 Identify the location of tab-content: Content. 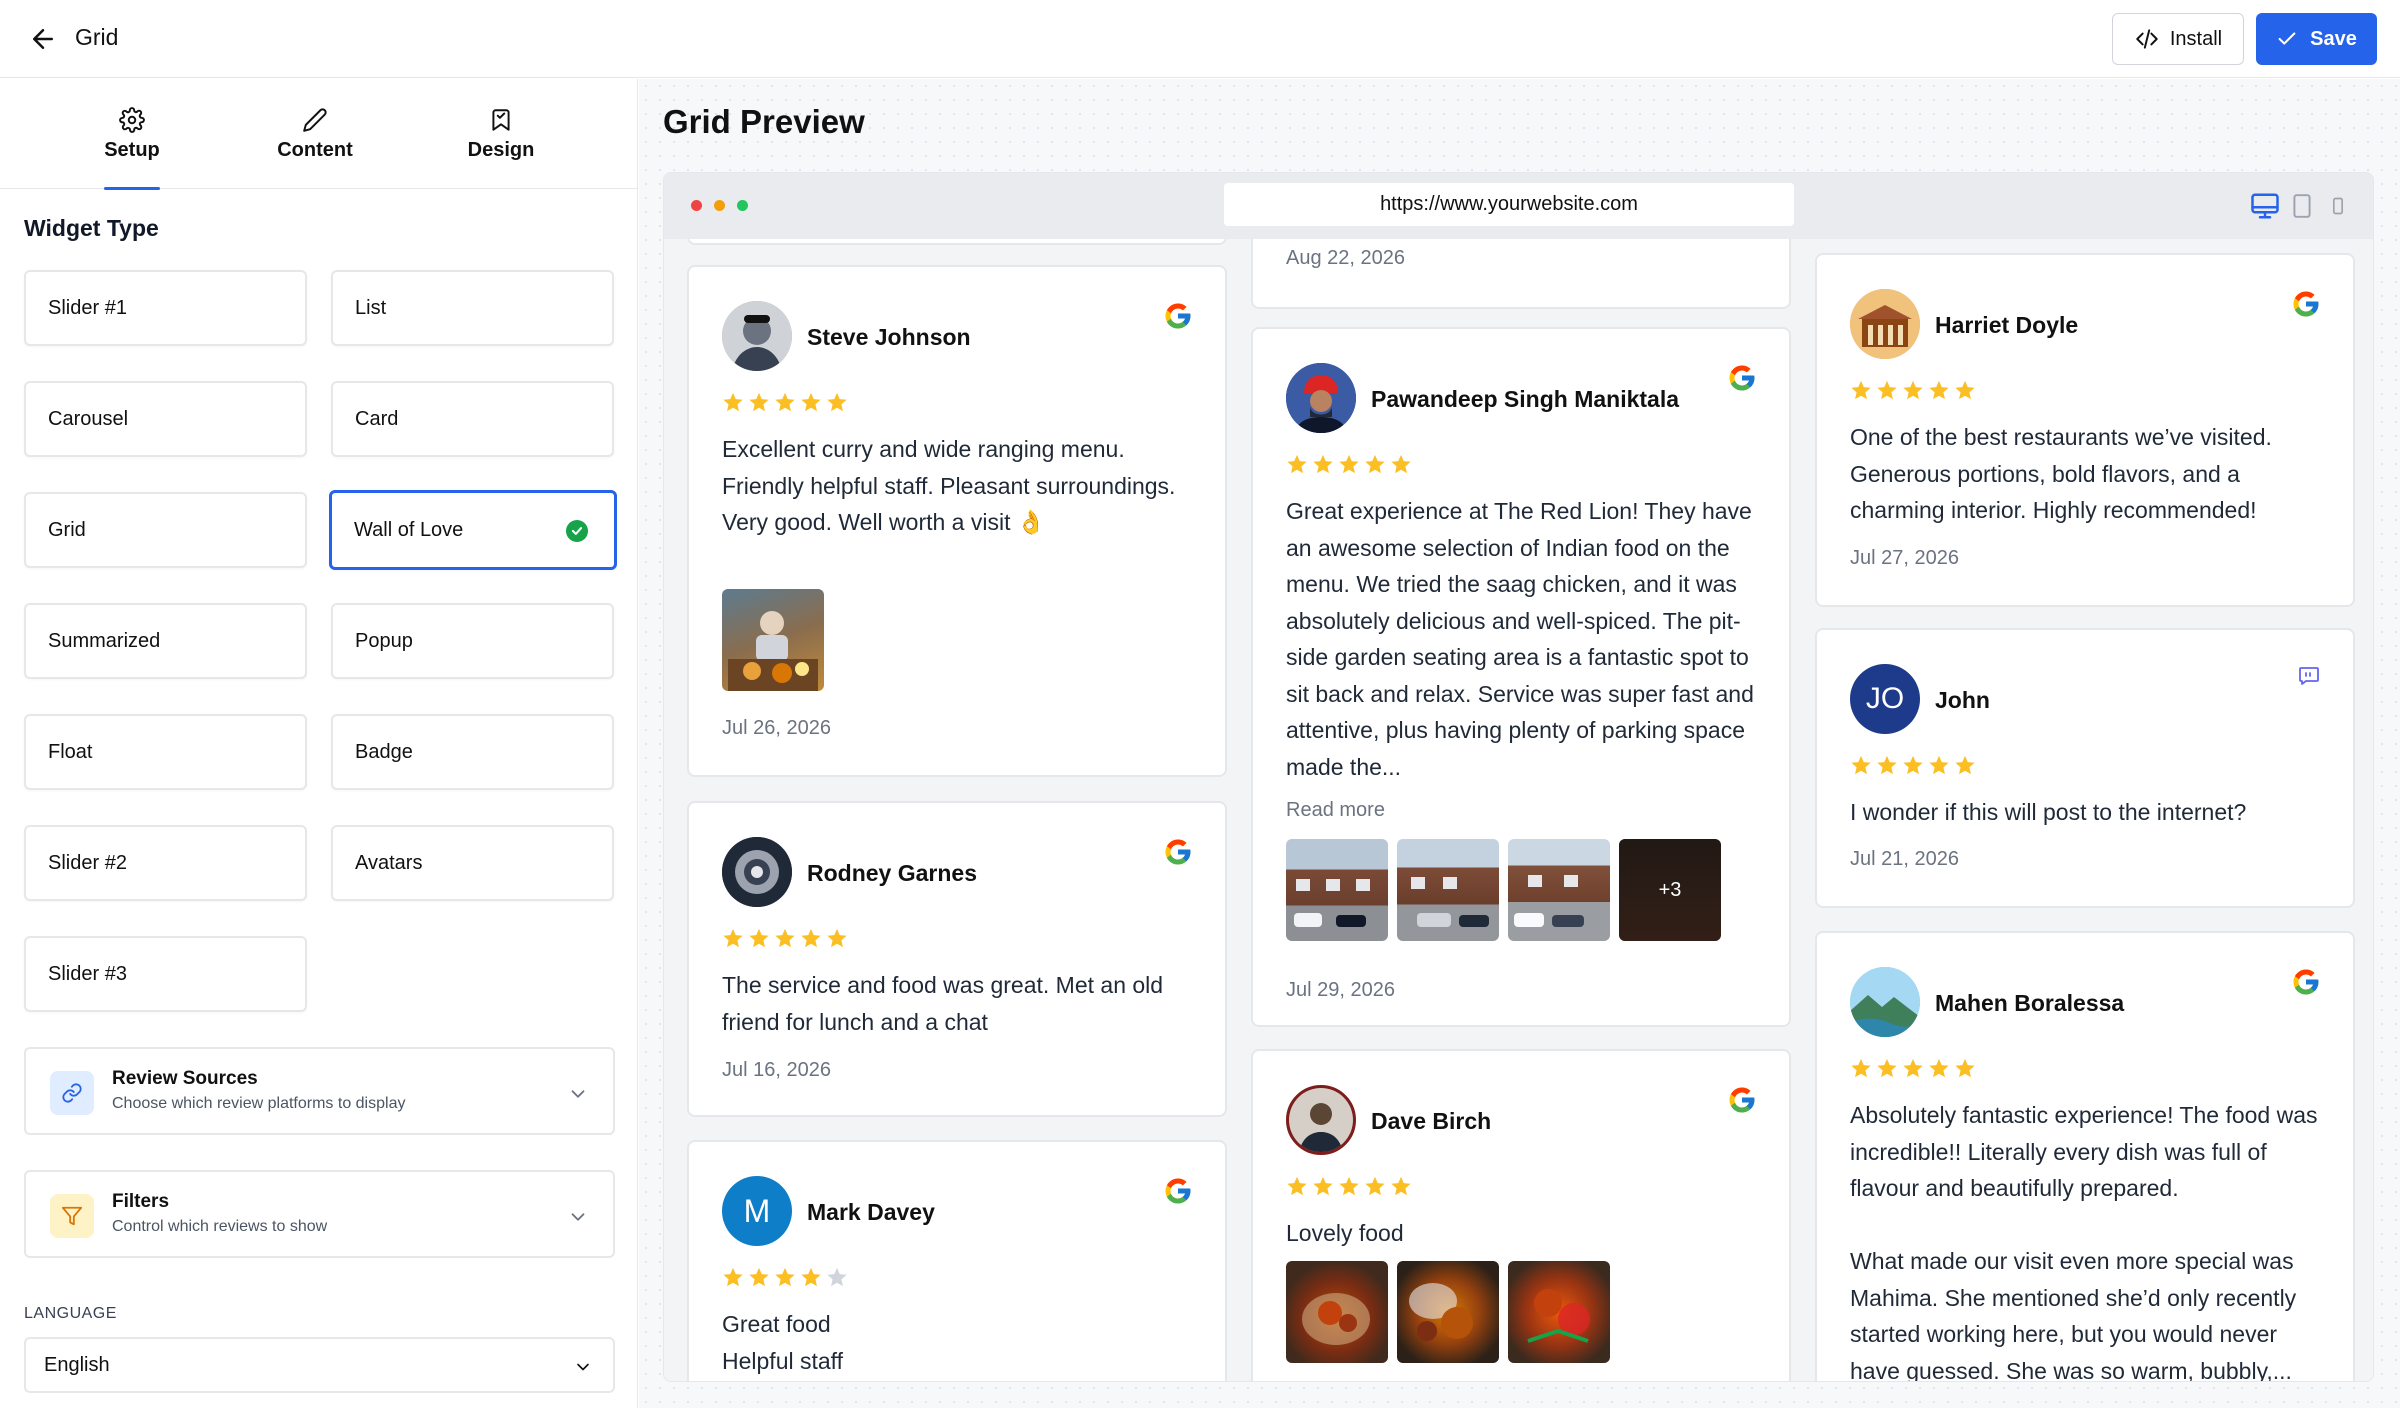
(315, 134).